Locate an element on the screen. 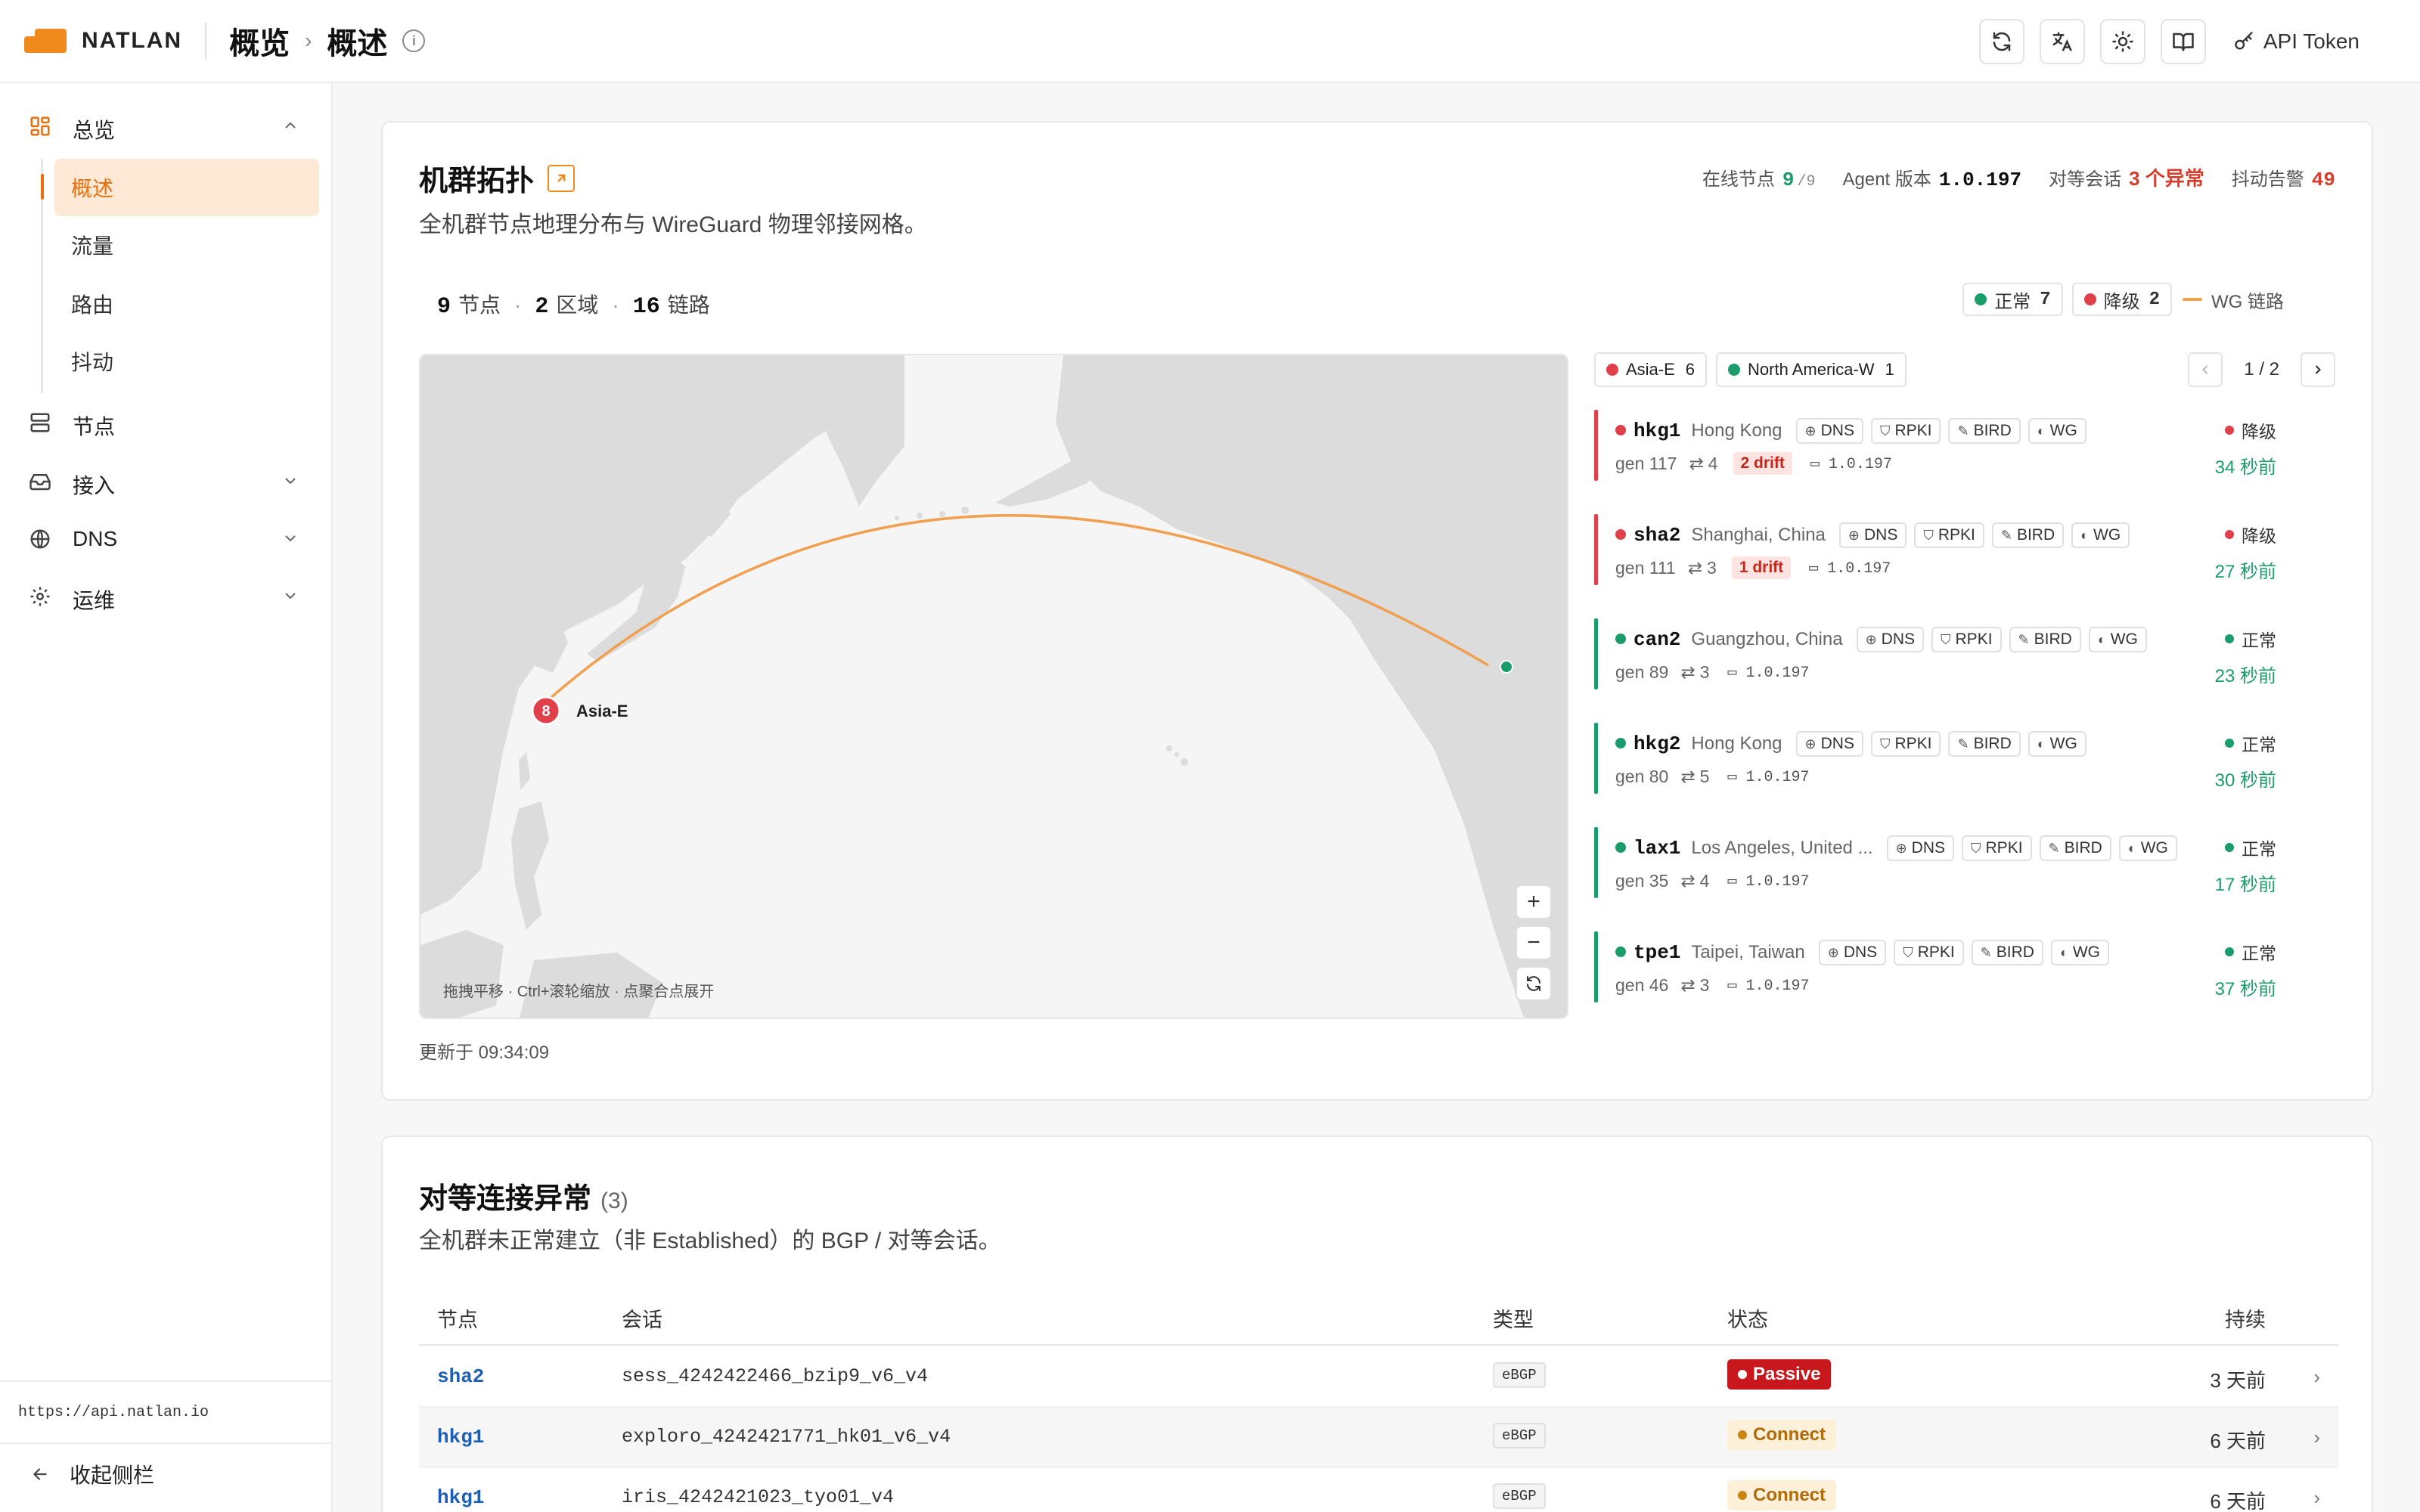 The width and height of the screenshot is (2420, 1512). region-name: North America-W is located at coordinates (1812, 369).